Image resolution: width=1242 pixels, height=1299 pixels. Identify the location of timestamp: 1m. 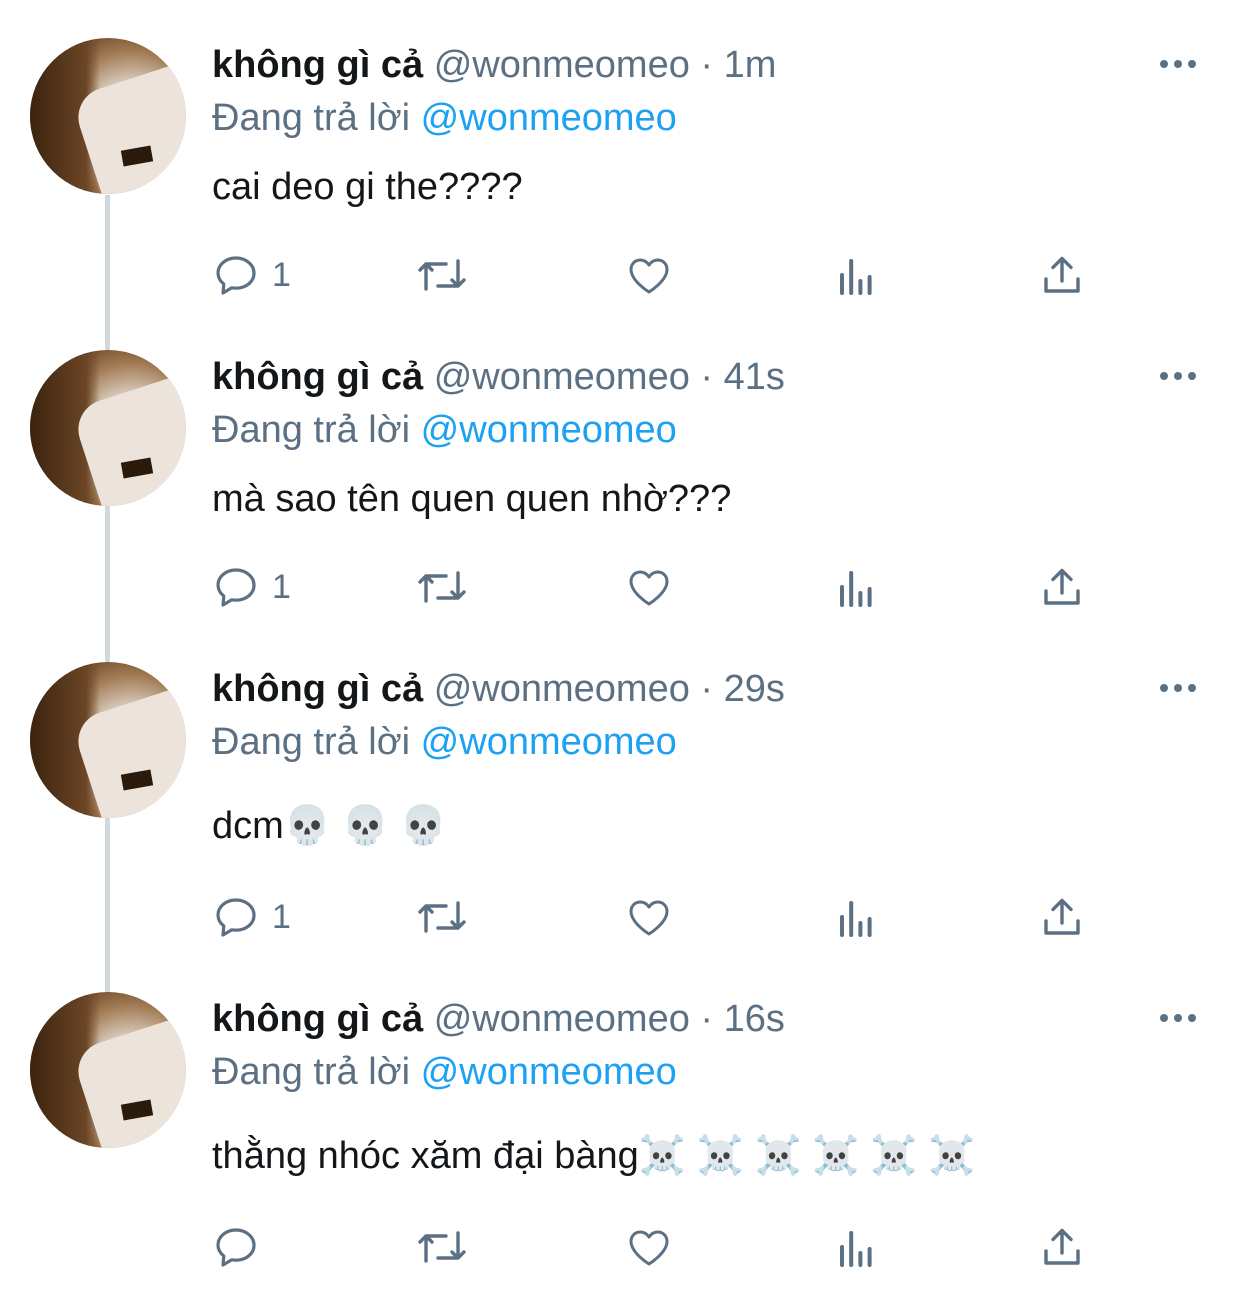
(750, 65).